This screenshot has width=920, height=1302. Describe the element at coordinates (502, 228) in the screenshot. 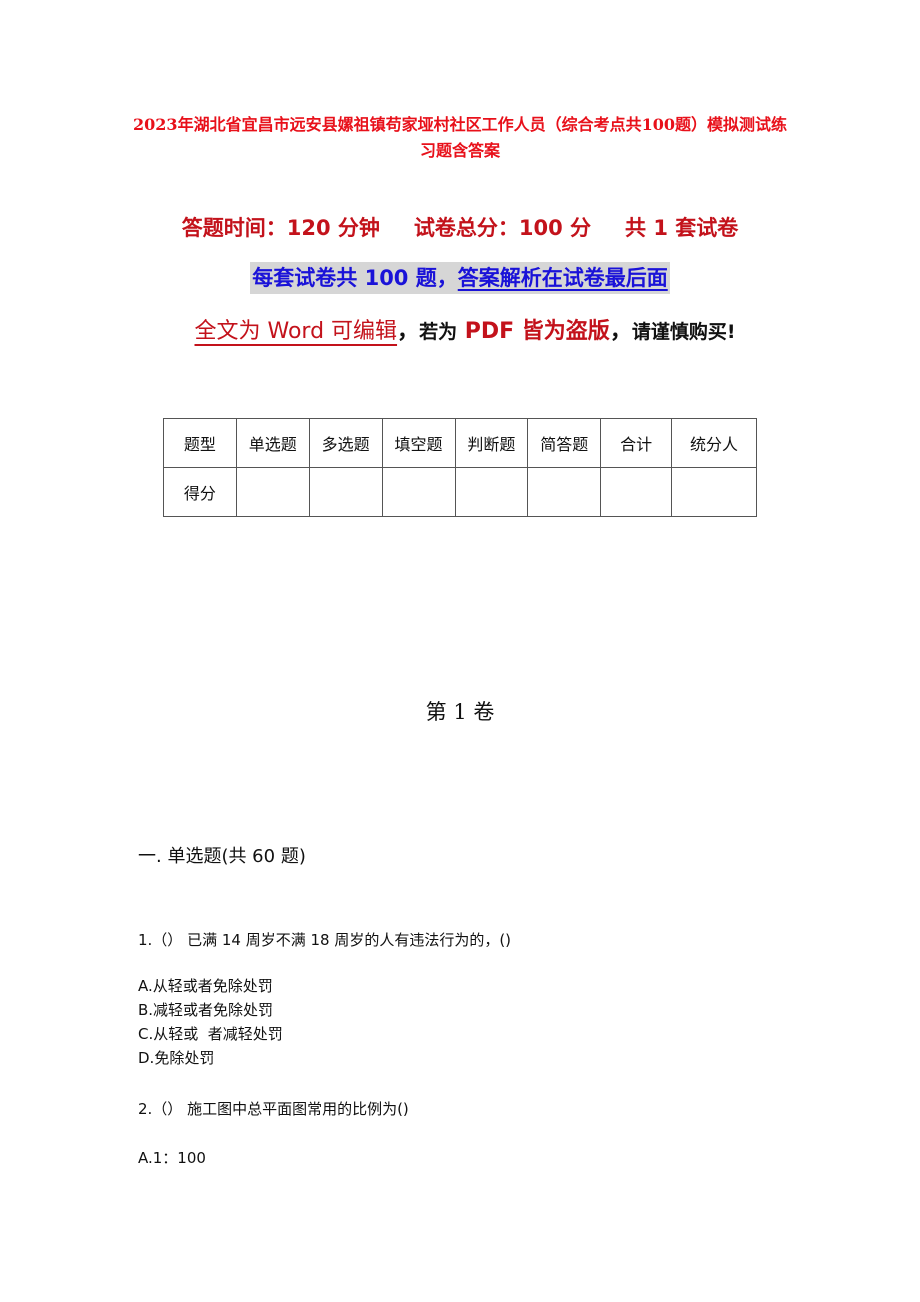

I see `exam-total-score: 试卷总分：100 分` at that location.